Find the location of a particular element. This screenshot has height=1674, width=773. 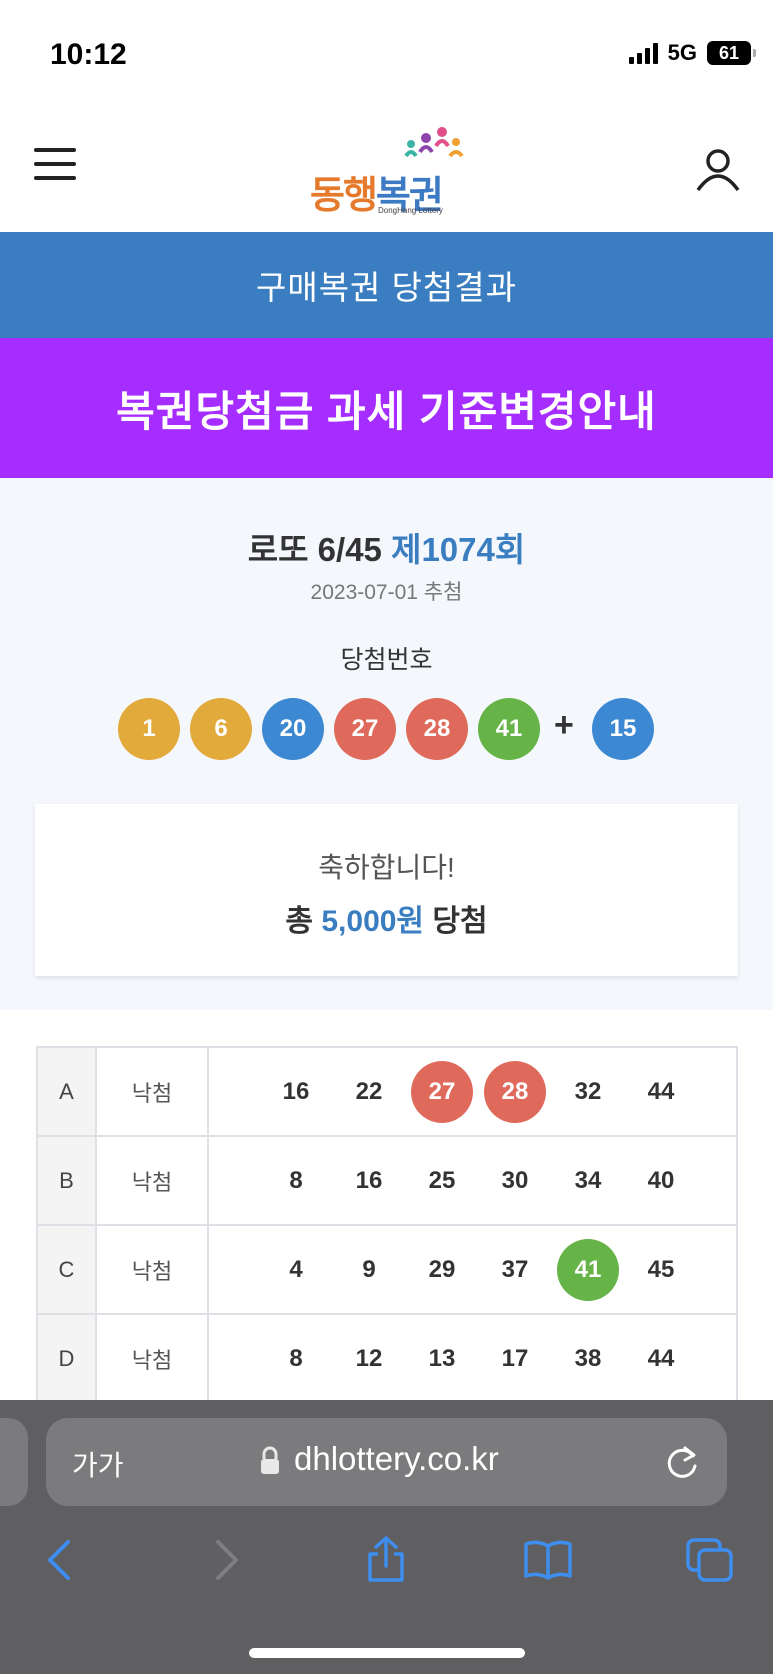

text-size-button: 가가 is located at coordinates (98, 1464).